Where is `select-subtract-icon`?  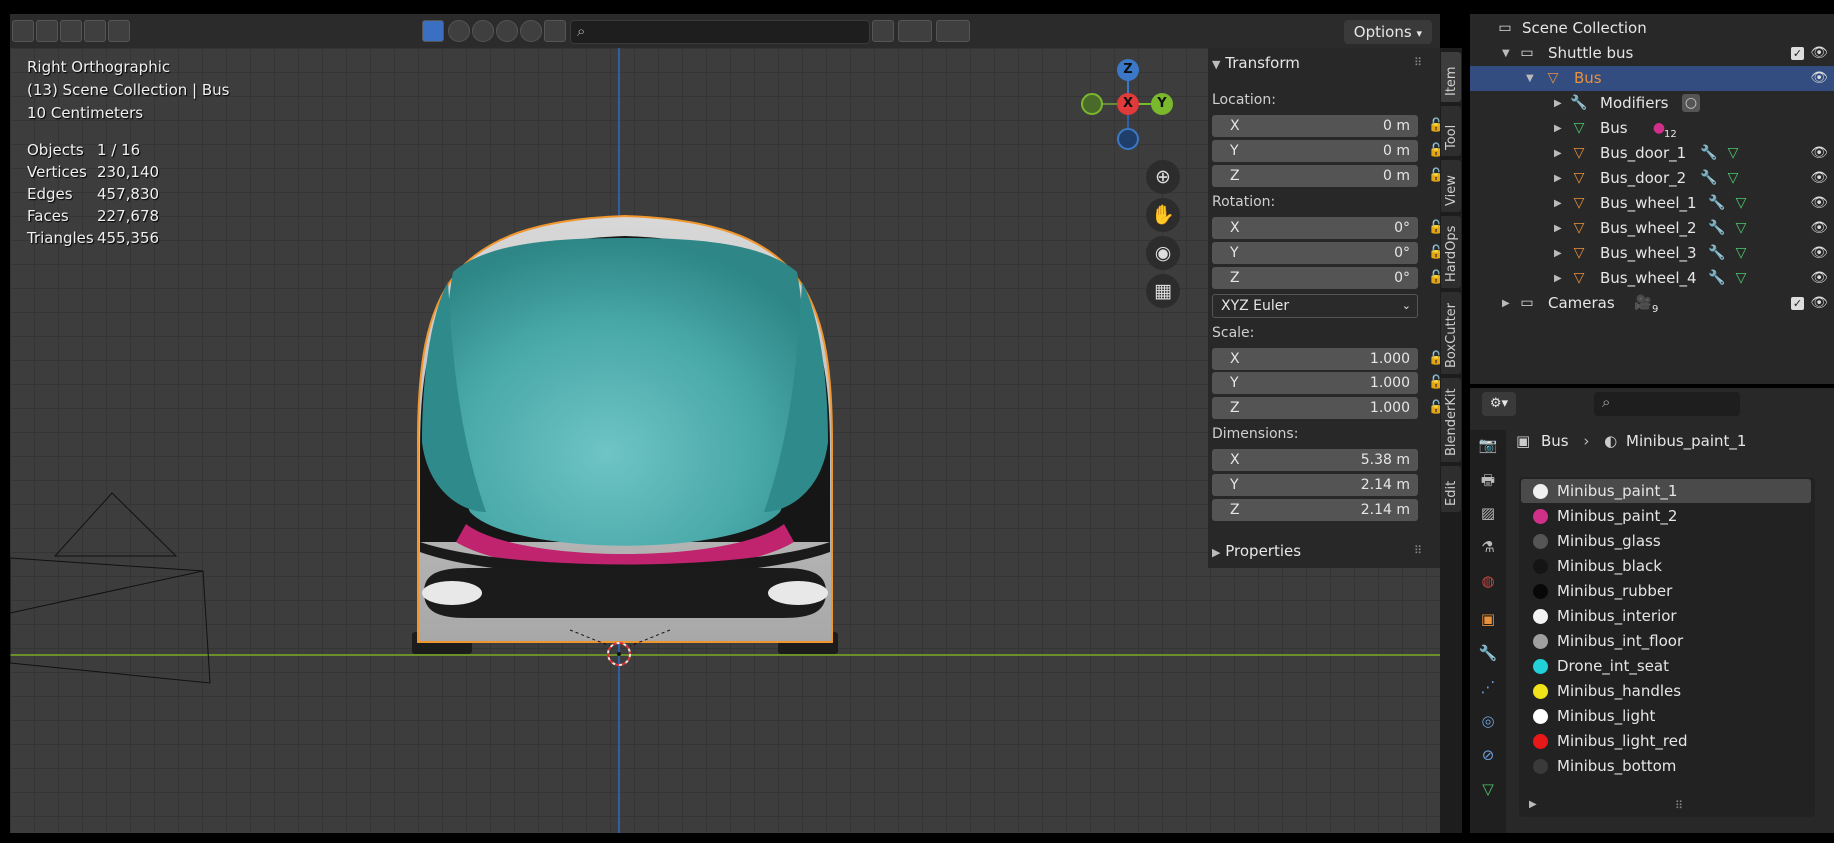
select-subtract-icon is located at coordinates (71, 31).